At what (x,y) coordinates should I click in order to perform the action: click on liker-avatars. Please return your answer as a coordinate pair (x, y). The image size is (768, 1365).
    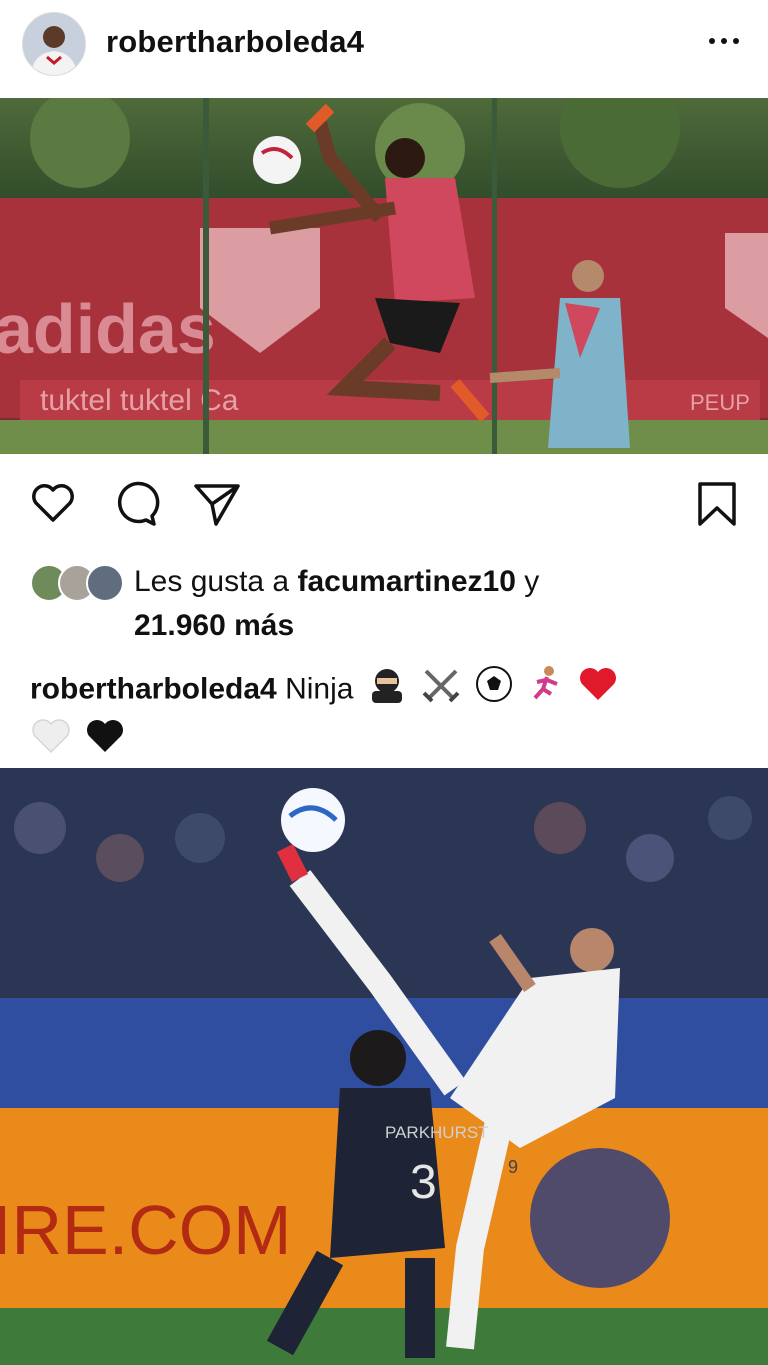
    Looking at the image, I should click on (77, 583).